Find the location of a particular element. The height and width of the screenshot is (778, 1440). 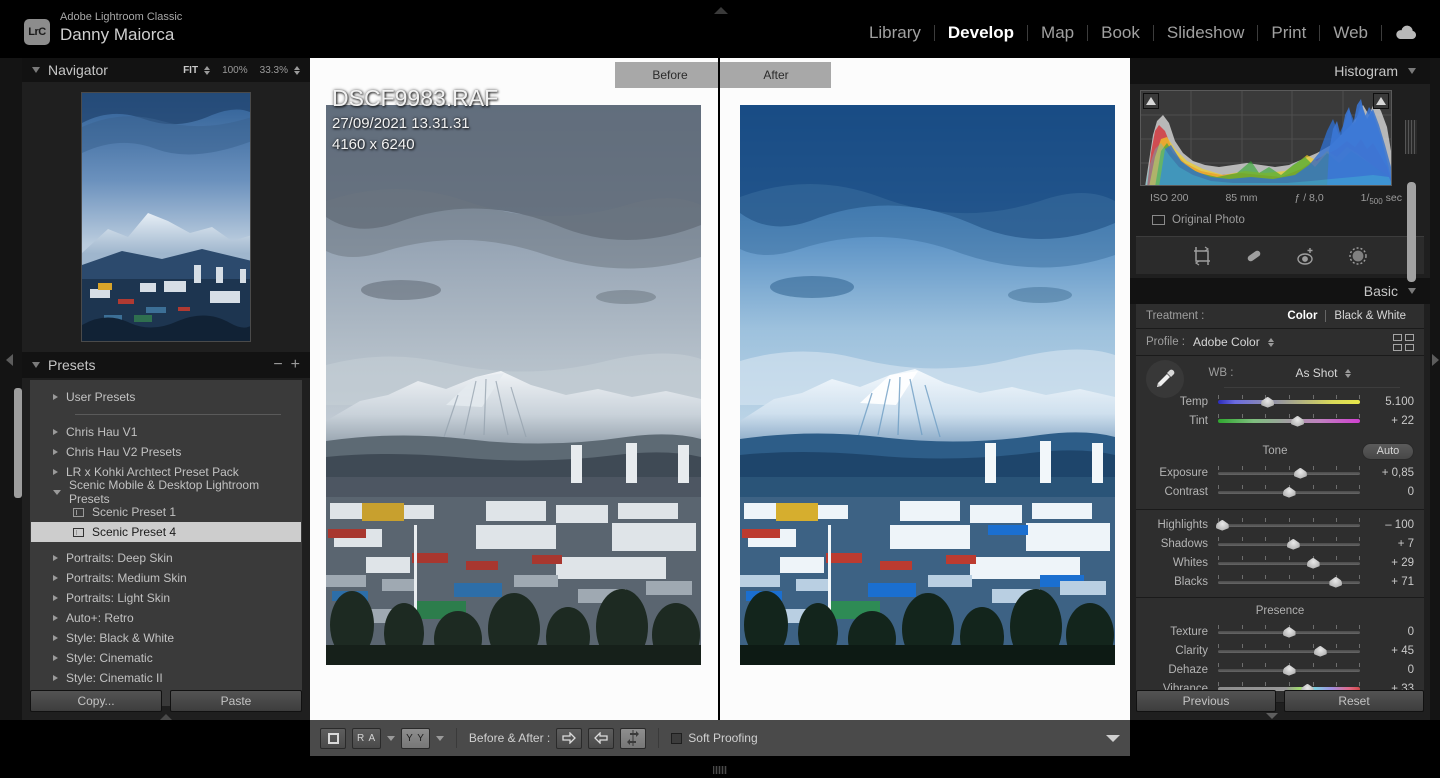

top-panel-handle is located at coordinates (721, 8).